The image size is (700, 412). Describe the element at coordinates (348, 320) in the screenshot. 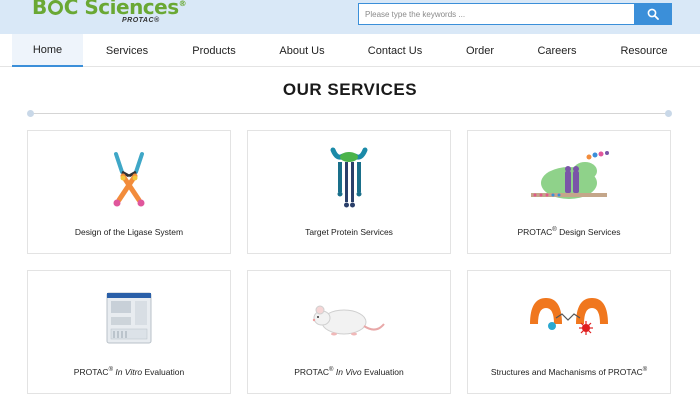

I see `mouse-icon` at that location.